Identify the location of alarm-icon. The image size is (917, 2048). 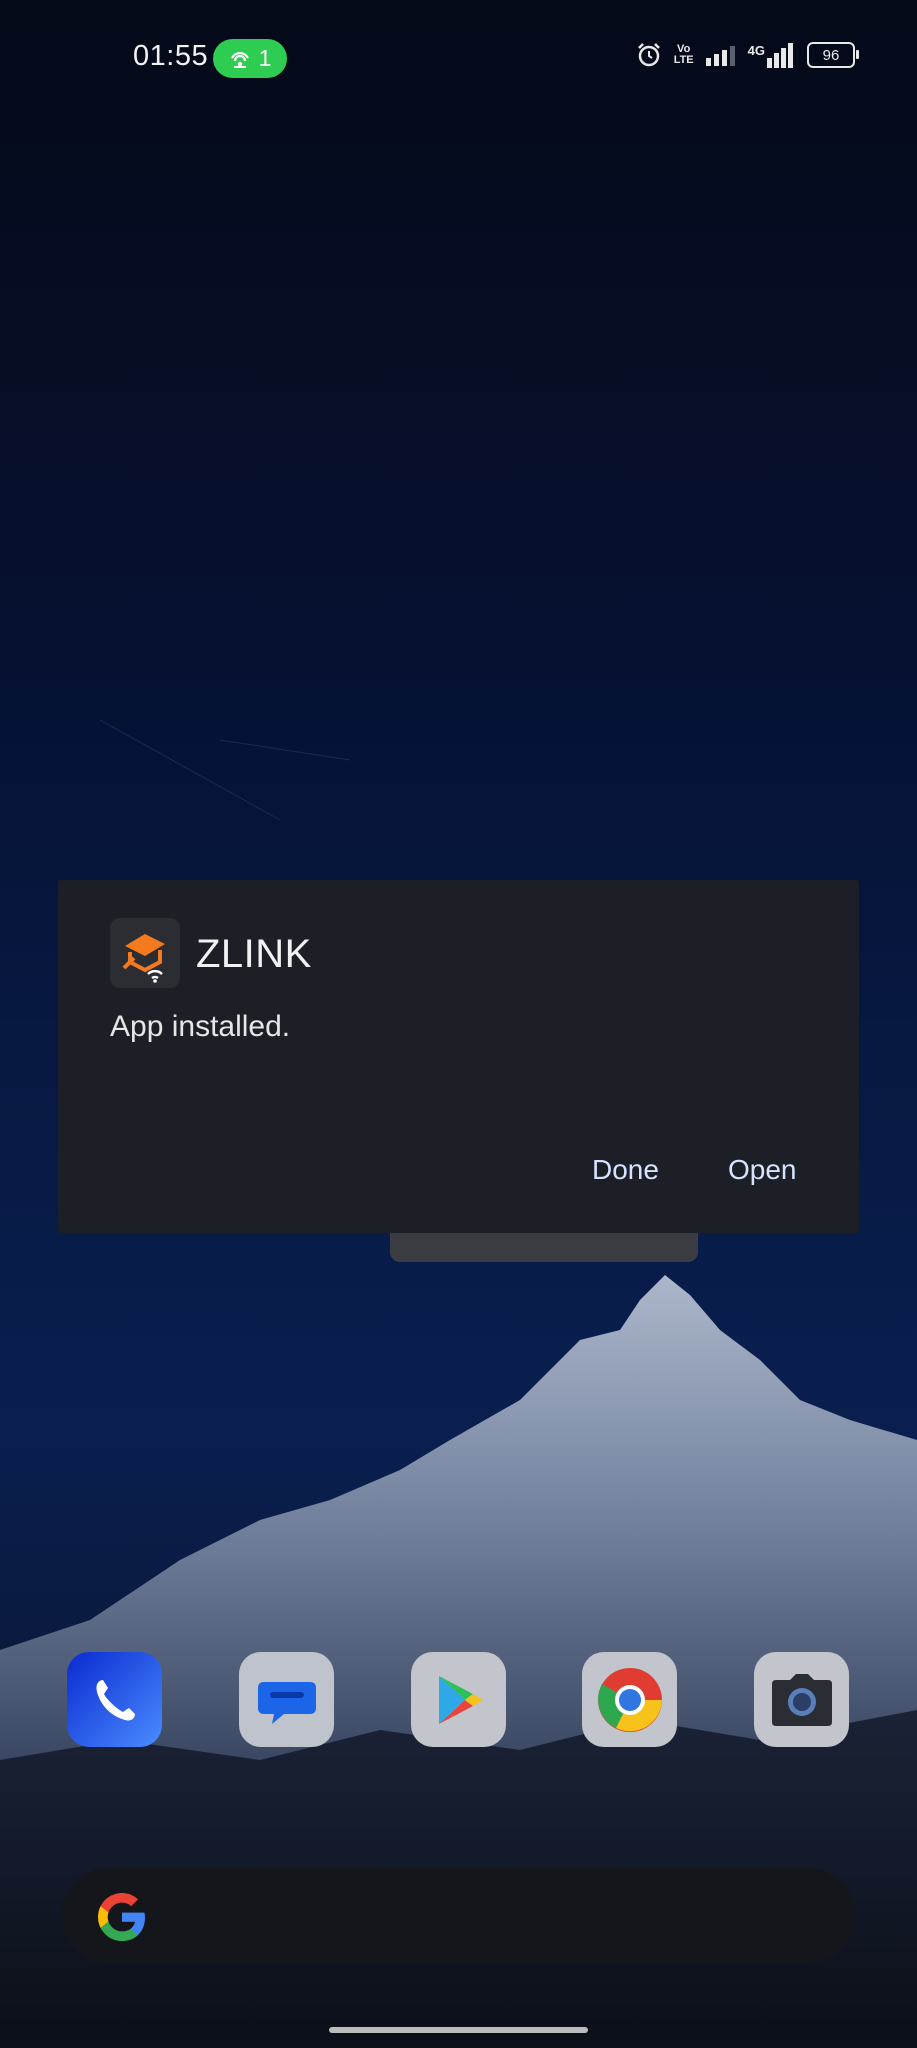
(648, 55).